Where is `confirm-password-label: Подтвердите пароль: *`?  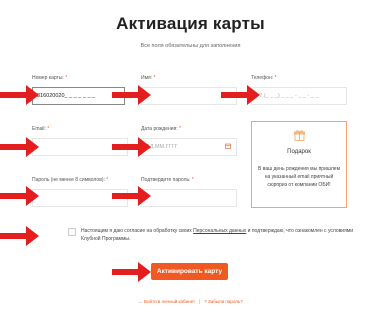
confirm-password-label: Подтвердите пароль: * is located at coordinates (167, 180).